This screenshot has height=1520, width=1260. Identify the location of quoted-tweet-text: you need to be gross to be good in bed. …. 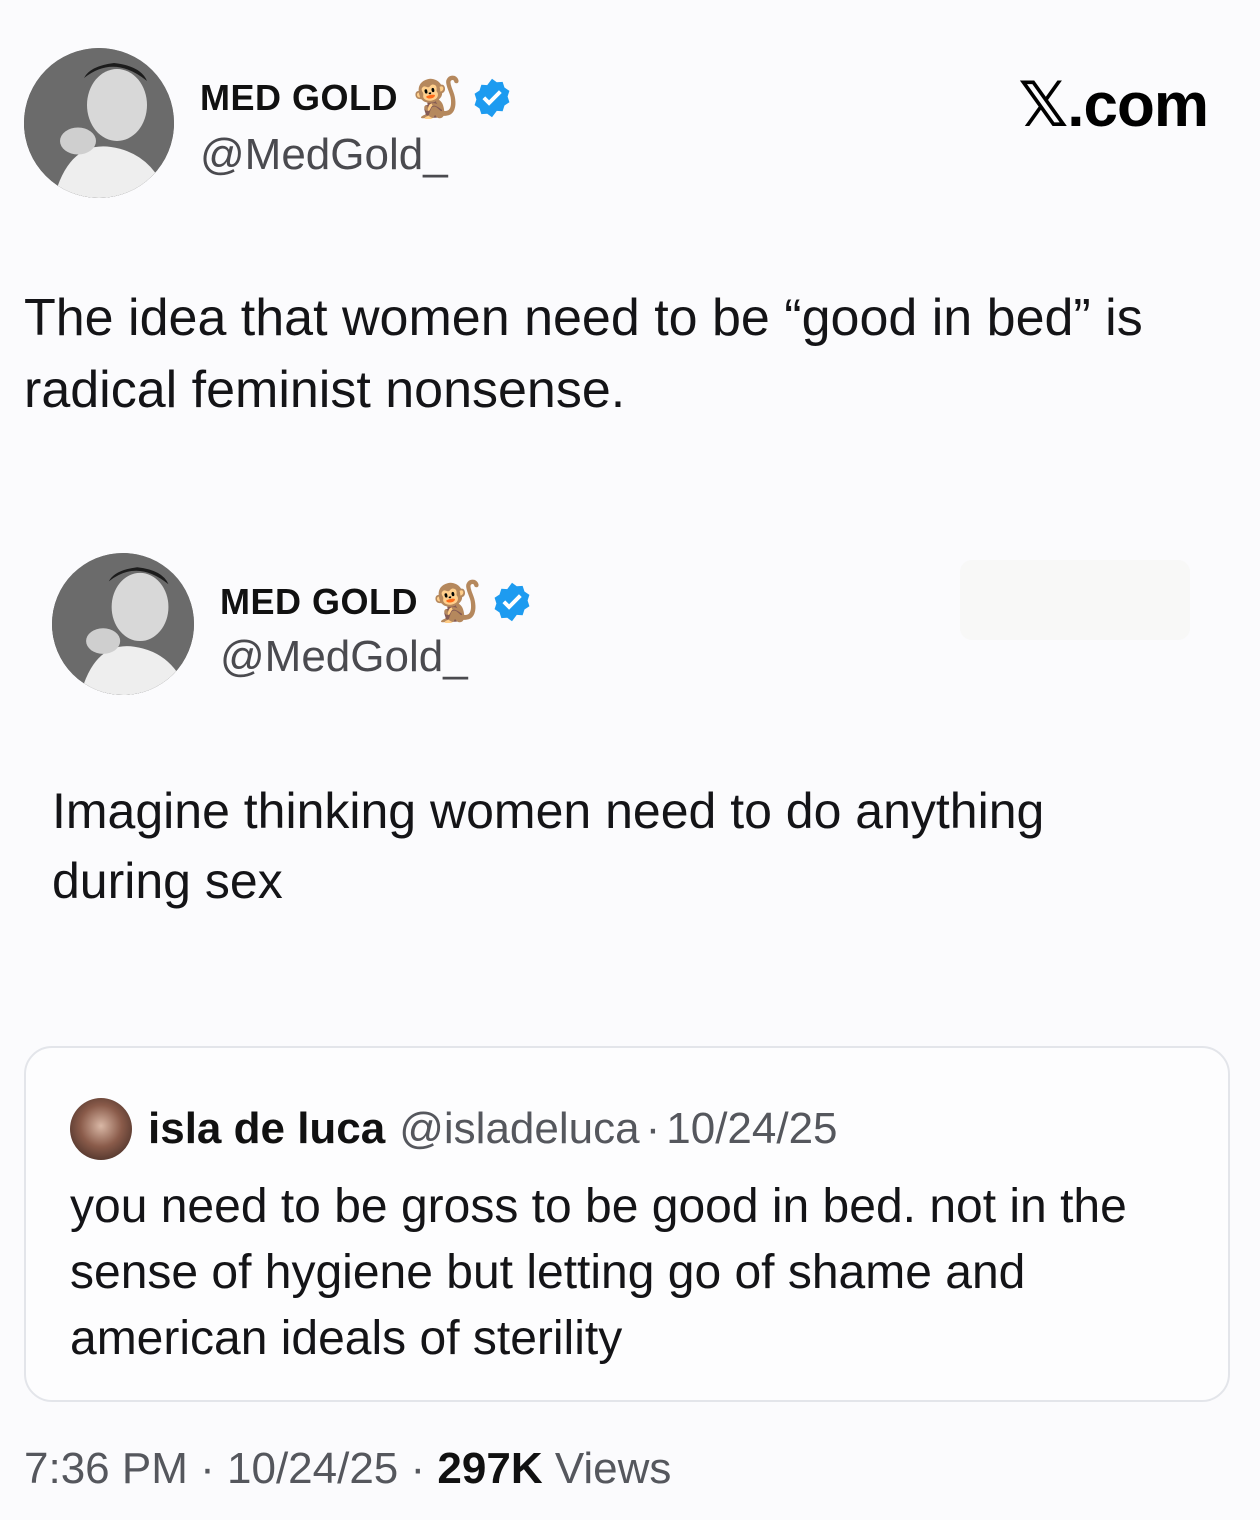
(598, 1272).